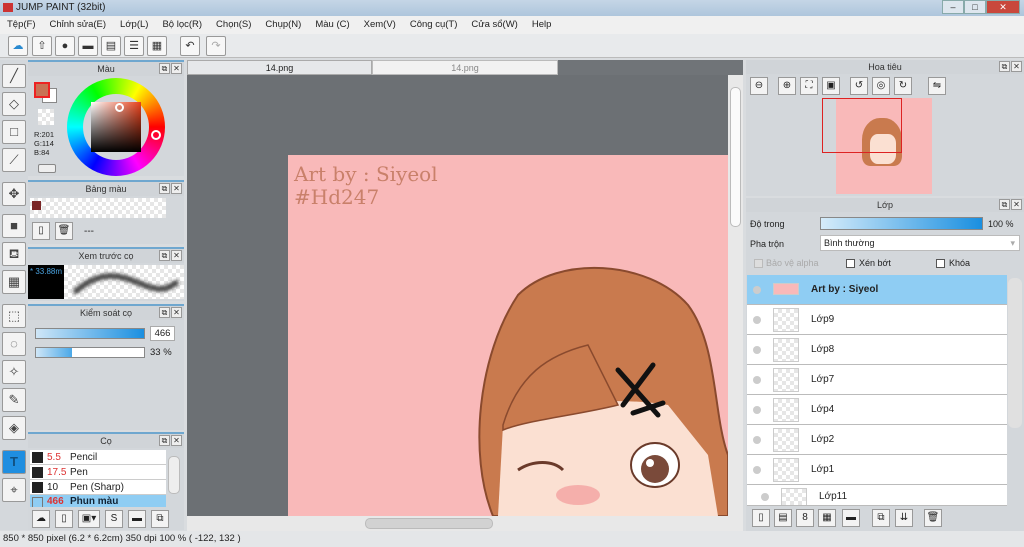  What do you see at coordinates (862, 125) in the screenshot?
I see `viewport-indicator` at bounding box center [862, 125].